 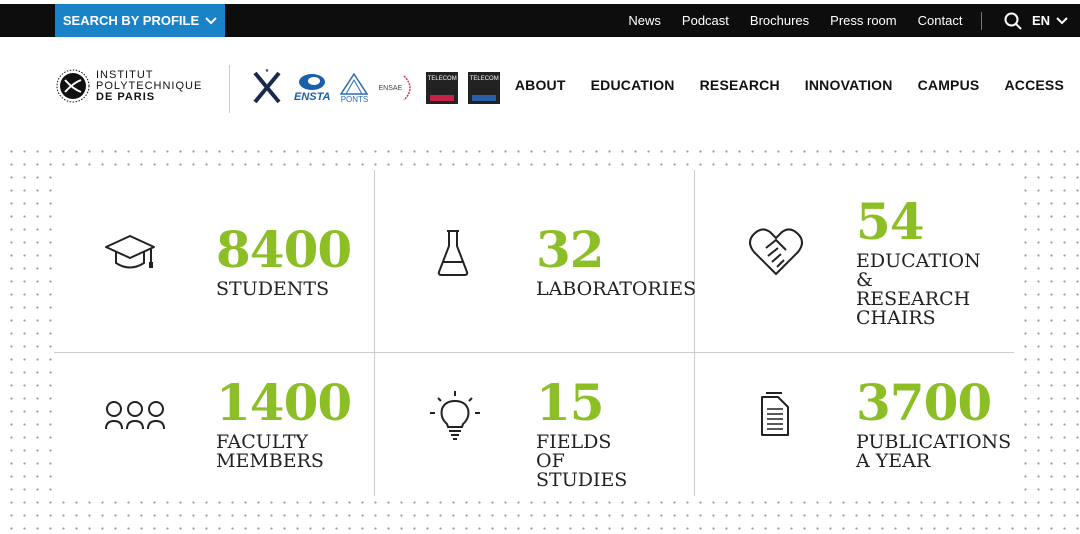 I want to click on nav-access: ACCESS, so click(x=1034, y=85).